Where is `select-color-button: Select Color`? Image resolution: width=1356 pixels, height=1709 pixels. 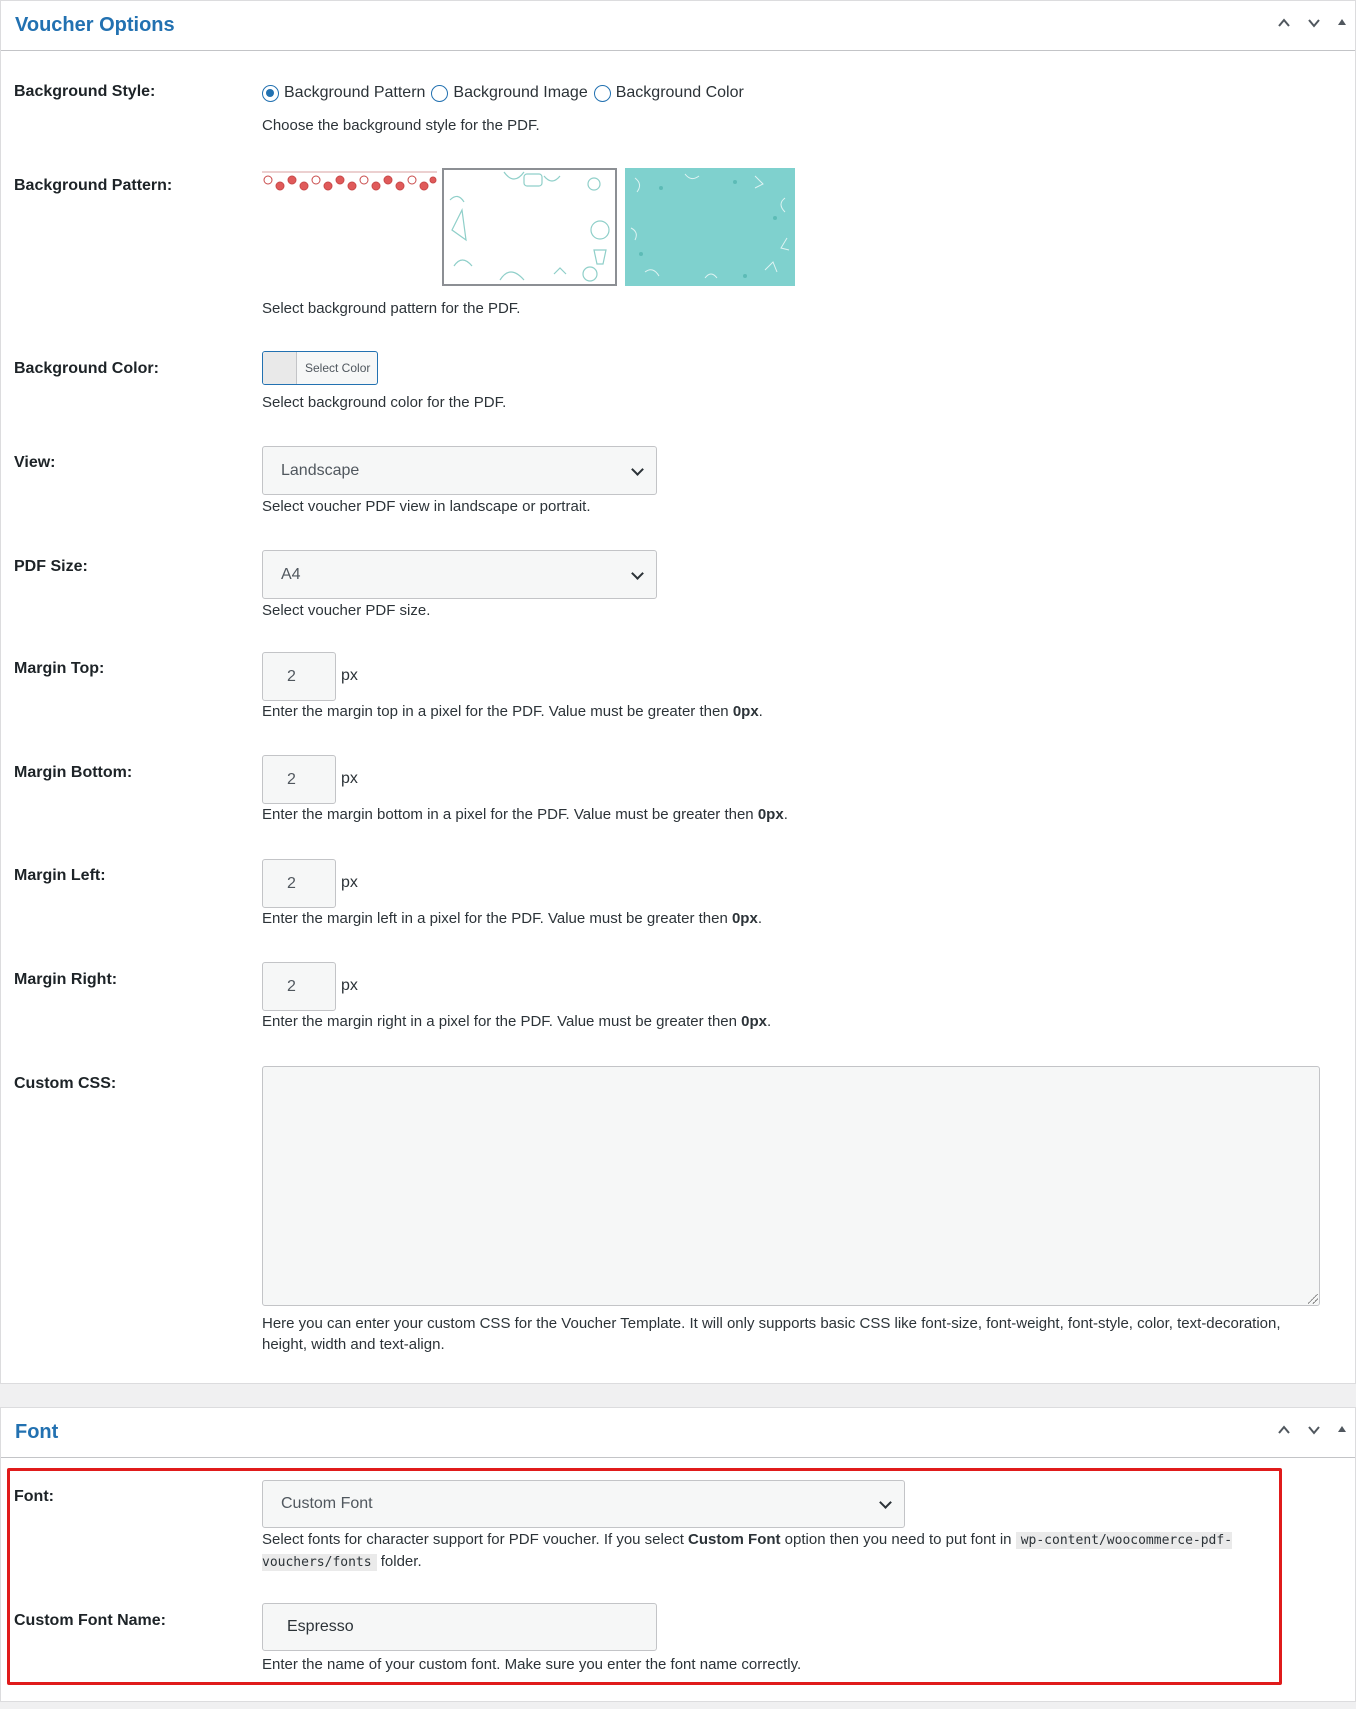
select-color-button: Select Color is located at coordinates (320, 368).